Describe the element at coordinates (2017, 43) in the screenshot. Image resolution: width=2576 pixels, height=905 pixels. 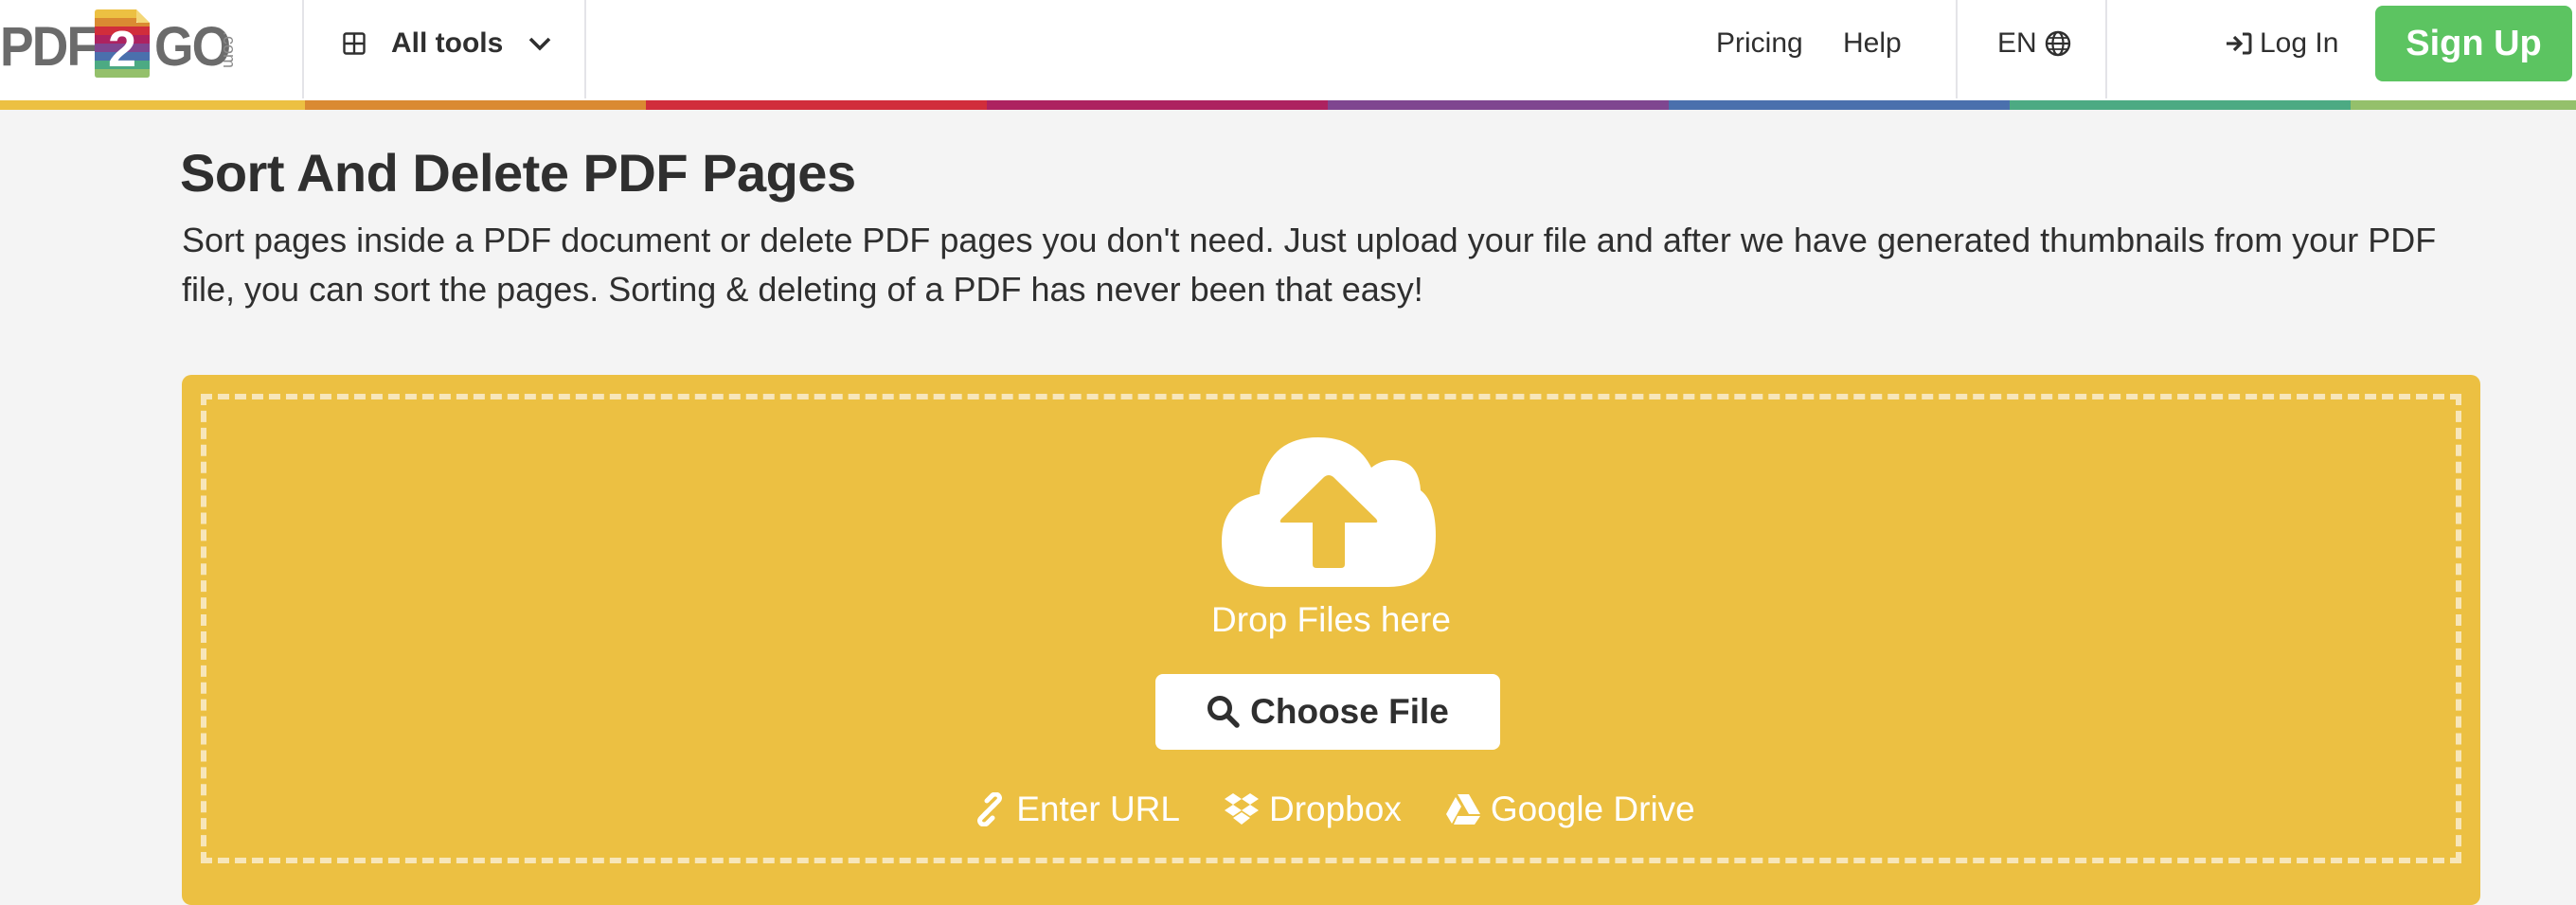
I see `language-label: EN` at that location.